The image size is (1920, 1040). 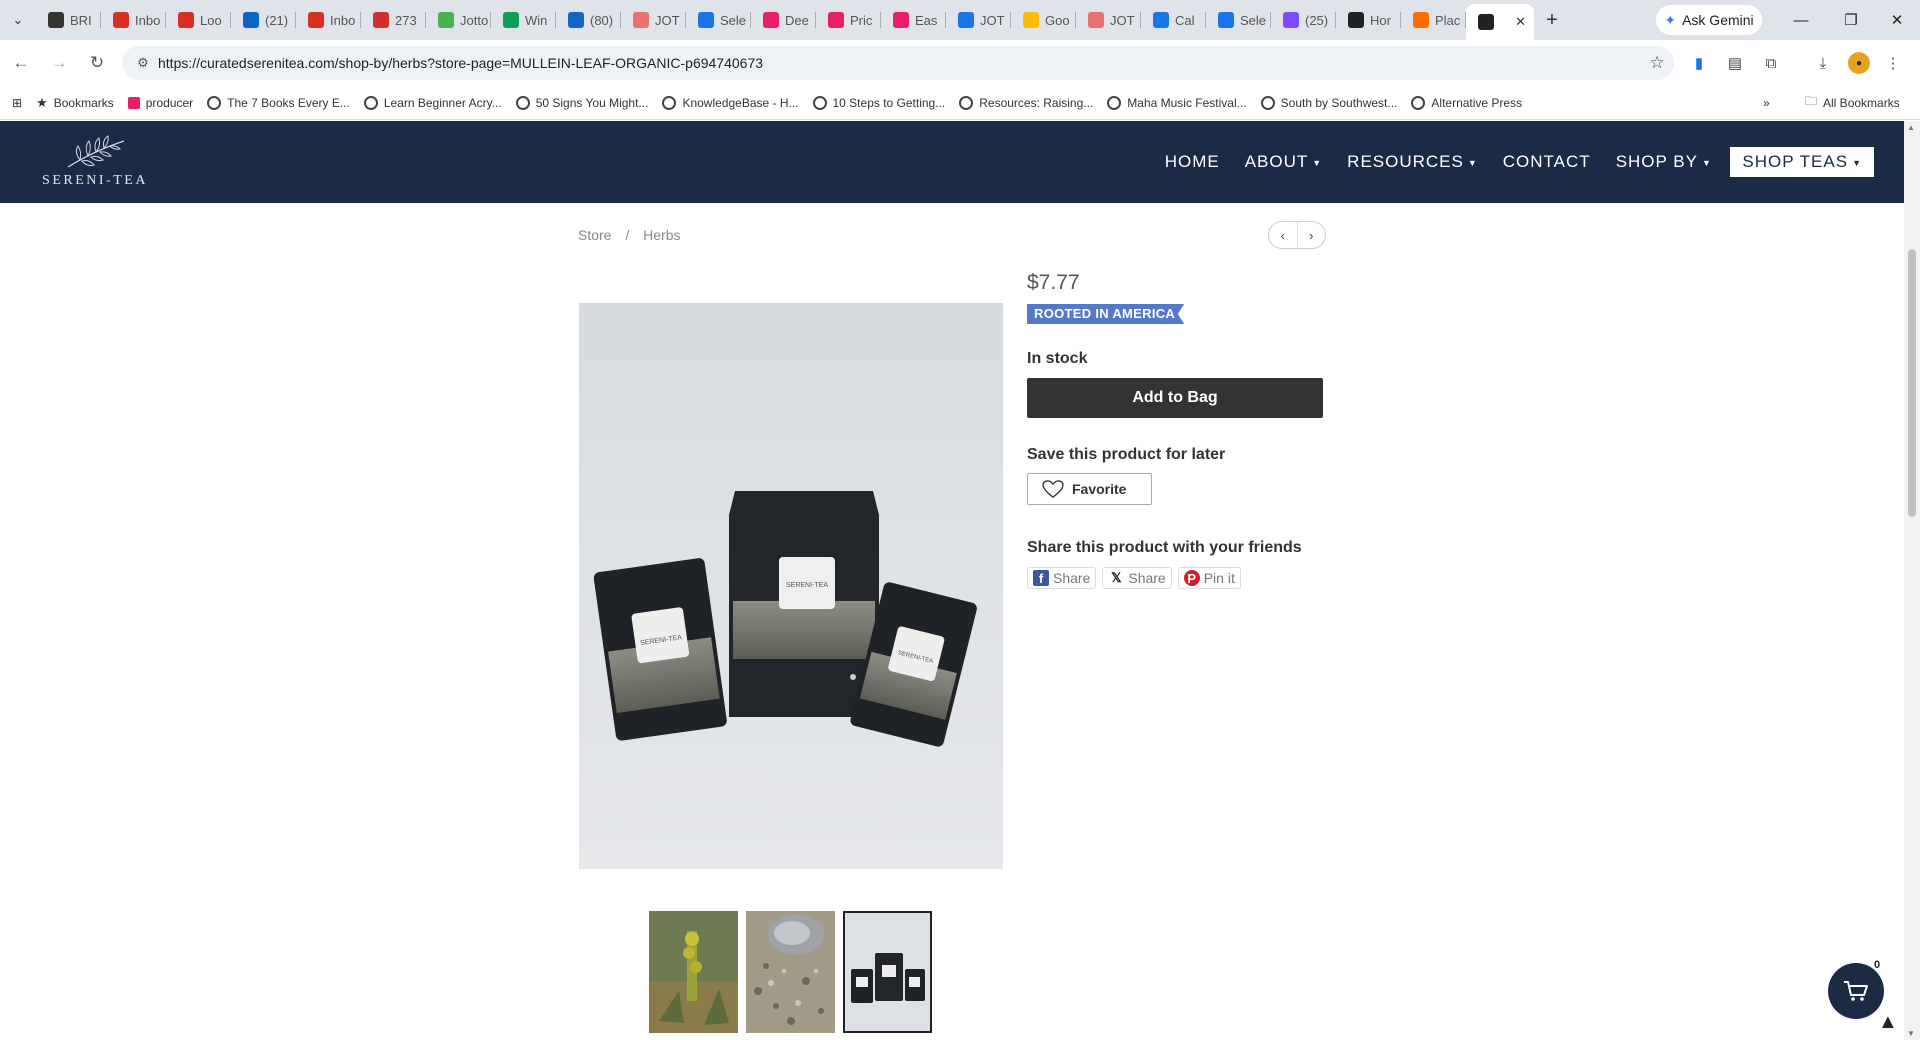 What do you see at coordinates (446, 20) in the screenshot?
I see `pin-icon` at bounding box center [446, 20].